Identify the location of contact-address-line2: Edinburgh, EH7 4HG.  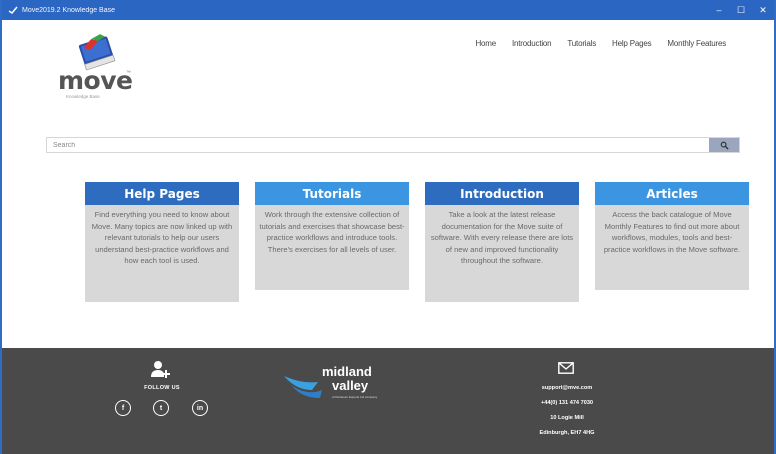
(567, 433).